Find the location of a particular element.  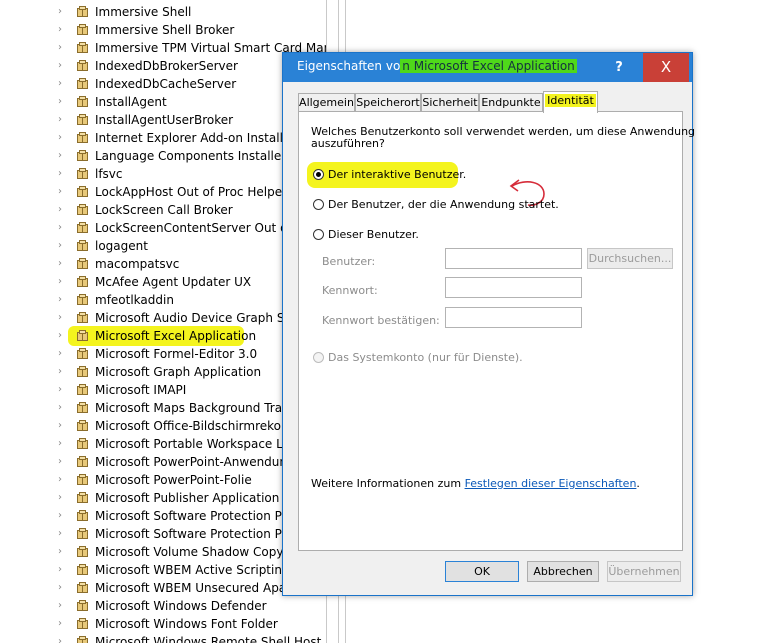

tree-item: › Microsoft Windows Defender is located at coordinates (163, 606).